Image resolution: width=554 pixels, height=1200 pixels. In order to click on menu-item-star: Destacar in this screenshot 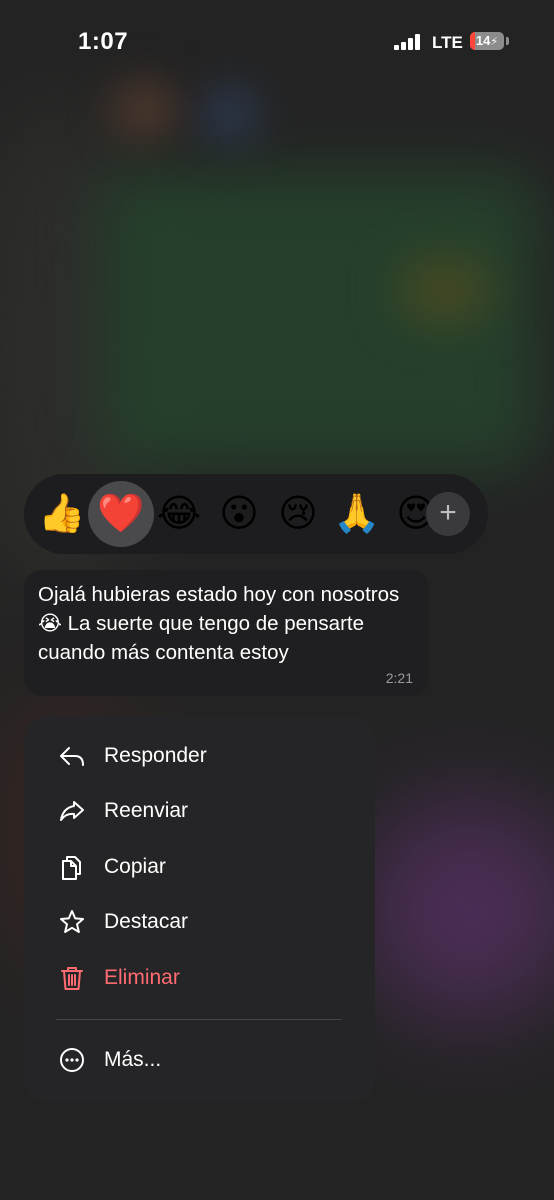, I will do `click(199, 924)`.